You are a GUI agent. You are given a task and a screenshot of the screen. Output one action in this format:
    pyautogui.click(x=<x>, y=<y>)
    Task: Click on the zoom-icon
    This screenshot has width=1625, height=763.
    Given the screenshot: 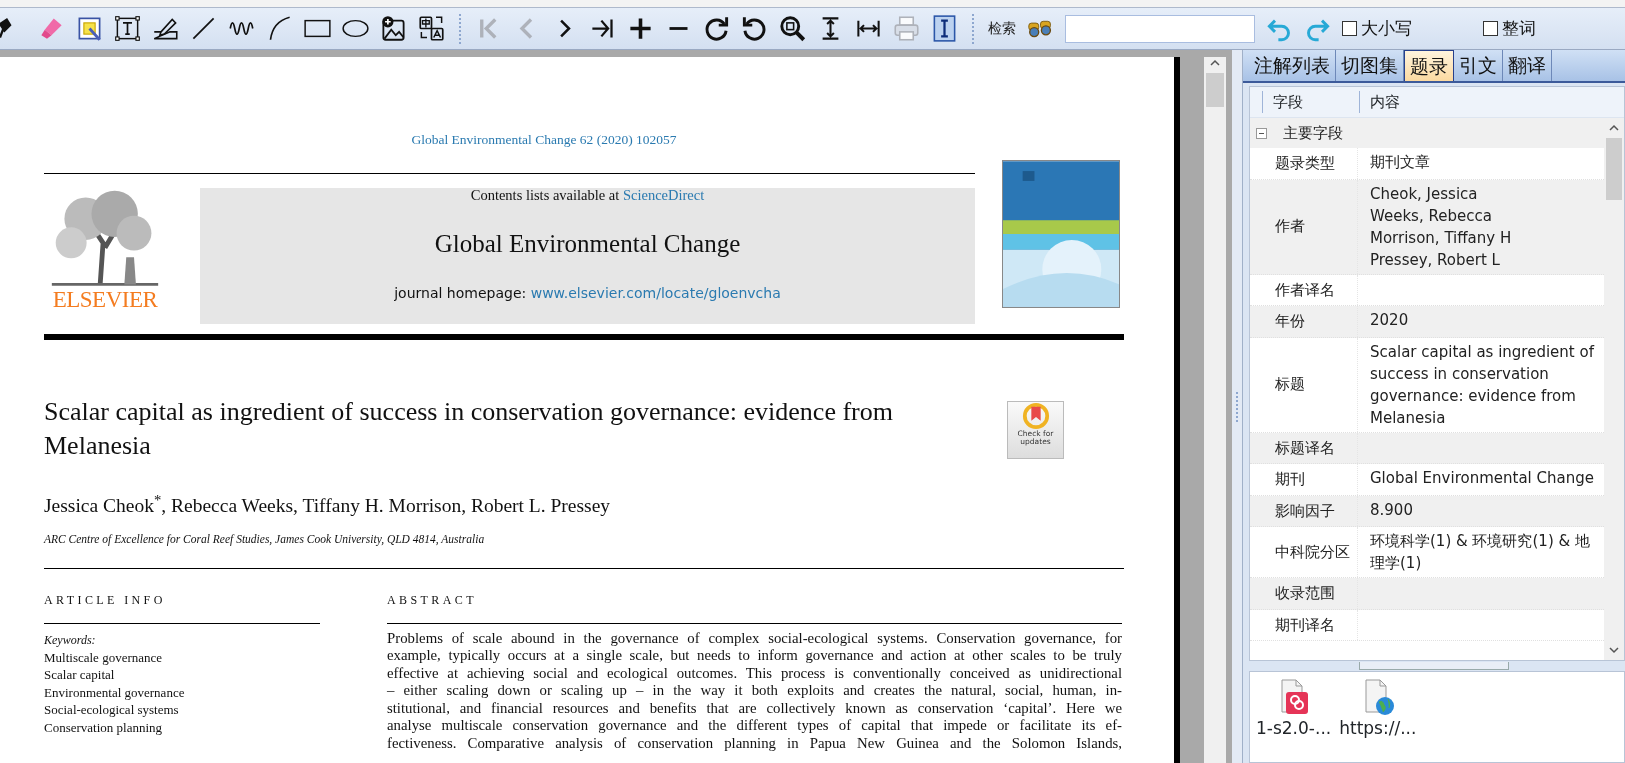 What is the action you would take?
    pyautogui.click(x=792, y=28)
    